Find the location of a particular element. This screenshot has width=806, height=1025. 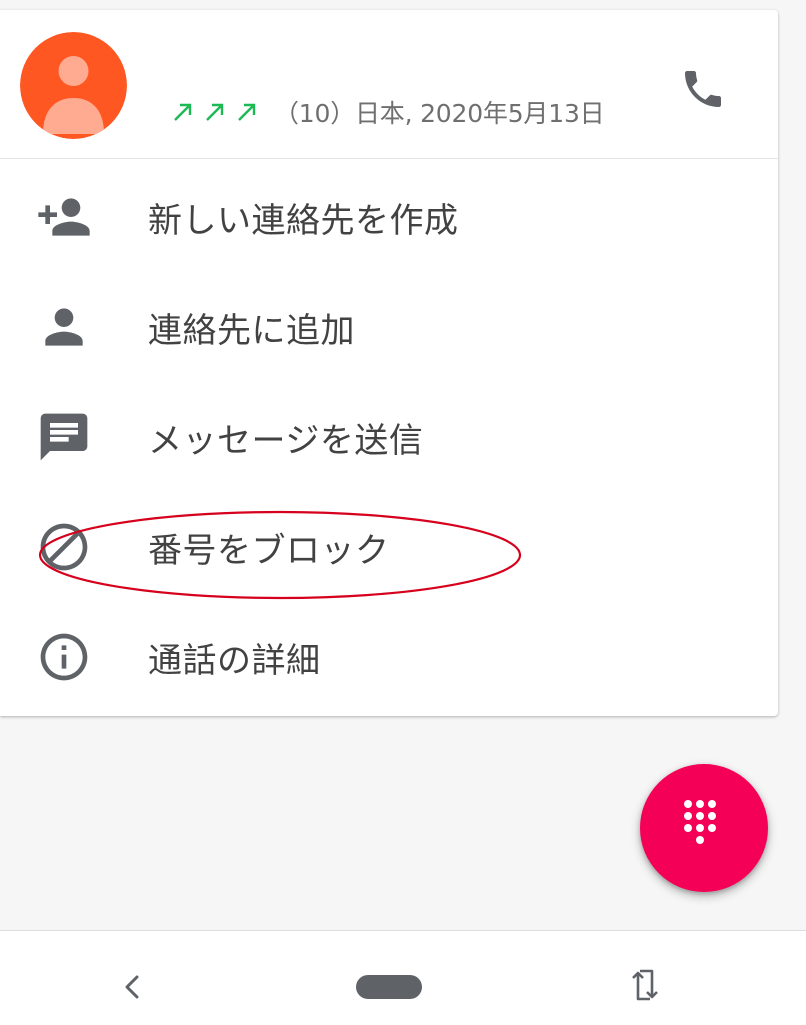

menu-item-send-message: メッセージを送信 is located at coordinates (389, 437).